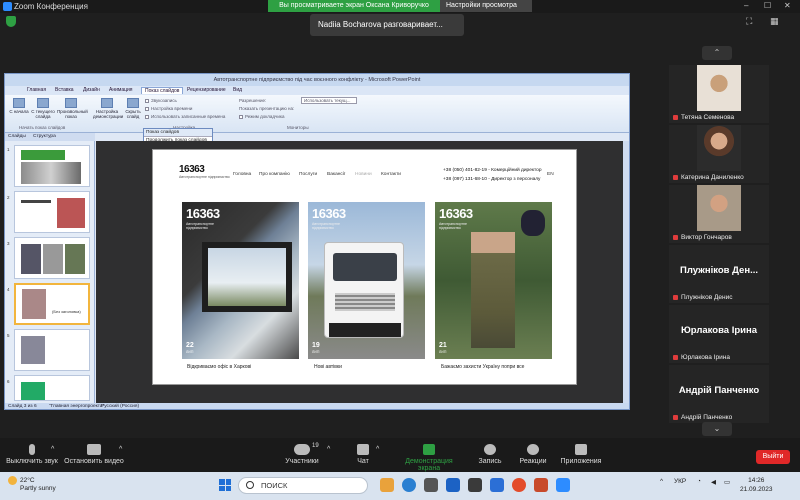 The width and height of the screenshot is (800, 500). What do you see at coordinates (242, 174) in the screenshot?
I see `nav-home: Головна` at bounding box center [242, 174].